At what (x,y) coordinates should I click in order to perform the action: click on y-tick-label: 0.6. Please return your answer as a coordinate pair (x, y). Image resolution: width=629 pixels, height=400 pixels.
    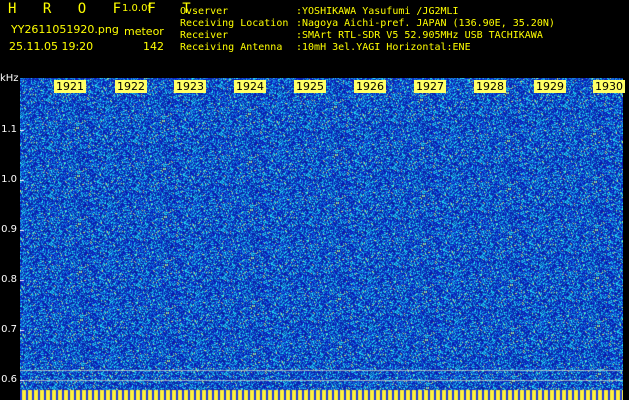
    Looking at the image, I should click on (9, 379).